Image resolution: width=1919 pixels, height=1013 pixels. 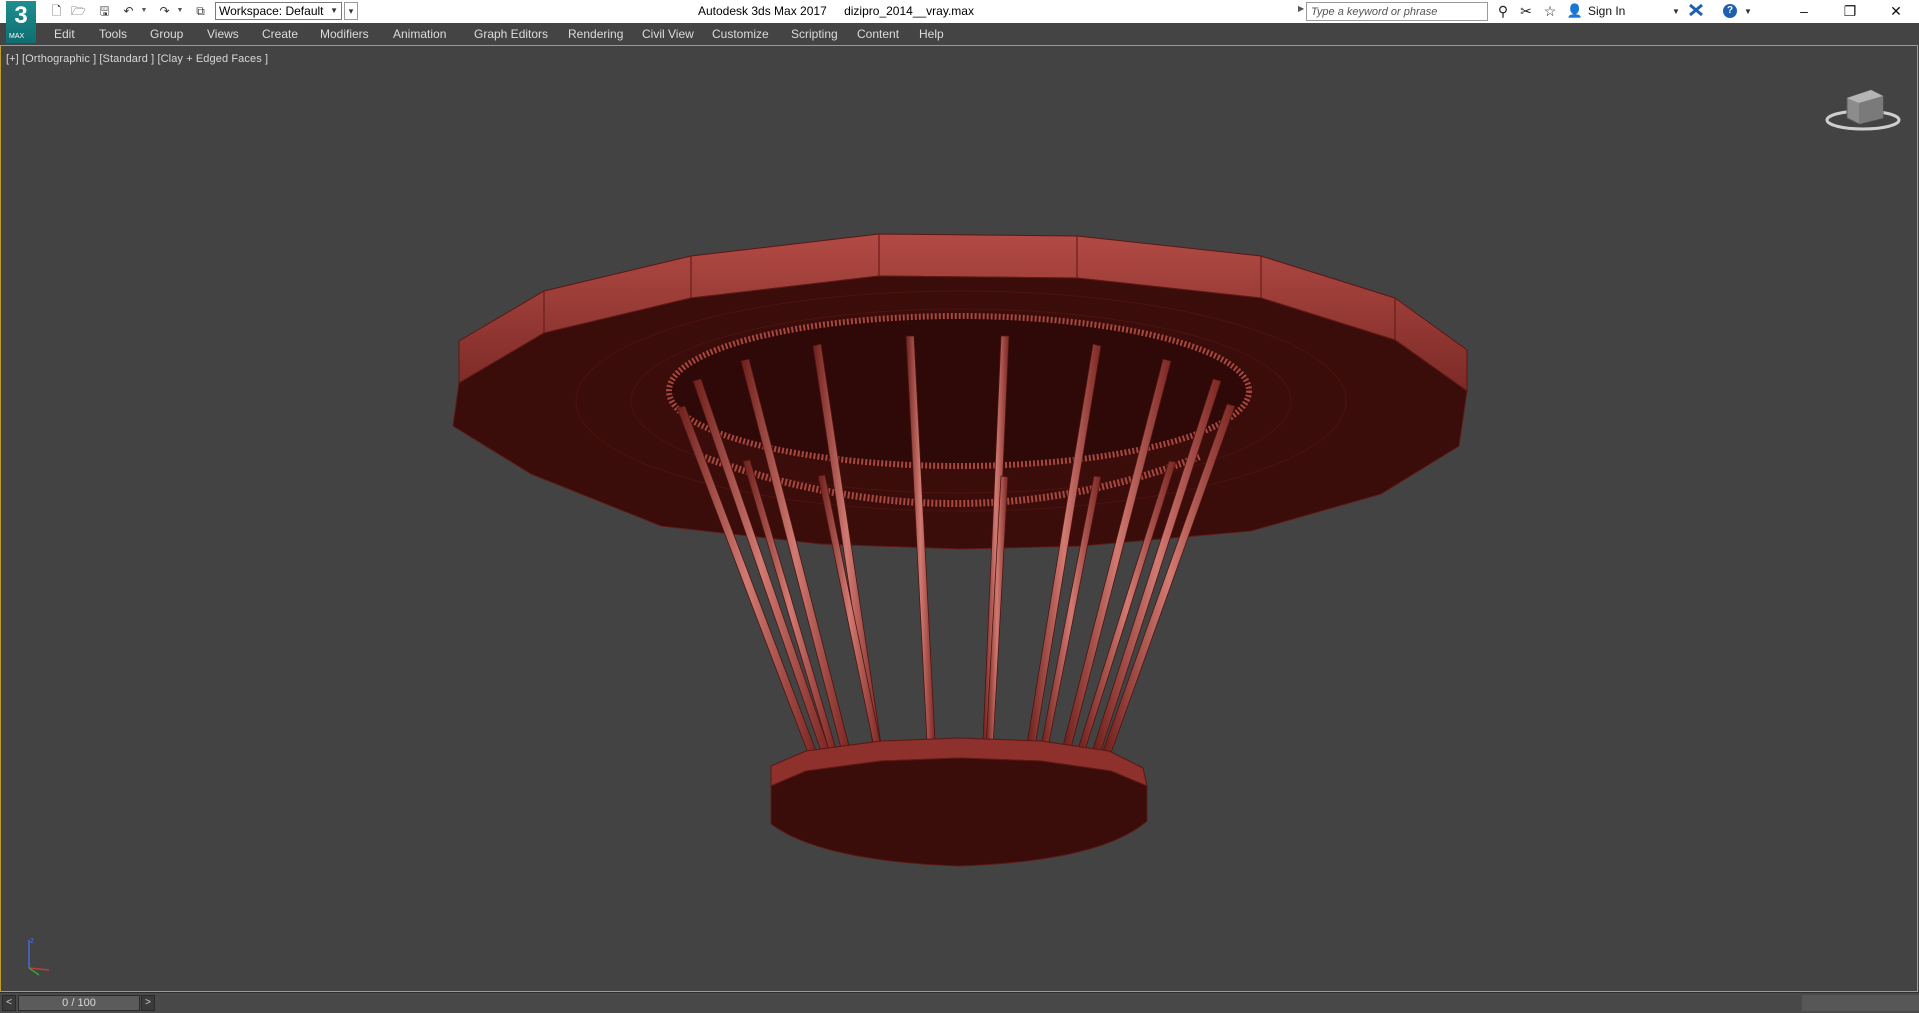 What do you see at coordinates (200, 11) in the screenshot?
I see `project-folder-icon: ⧉` at bounding box center [200, 11].